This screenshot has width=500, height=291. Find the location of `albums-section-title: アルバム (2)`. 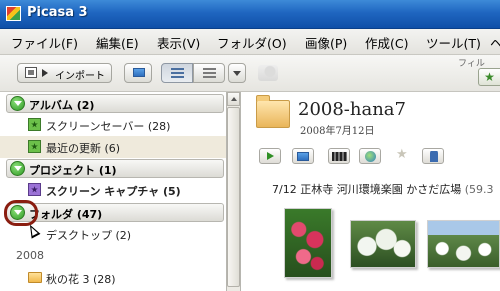

albums-section-title: アルバム (2) is located at coordinates (62, 105).